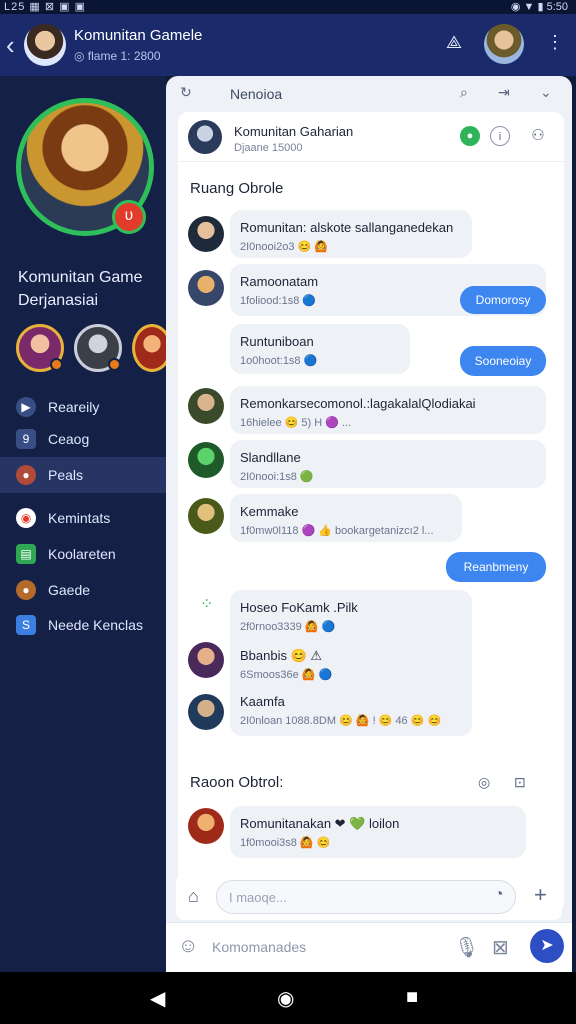 This screenshot has height=1024, width=576. What do you see at coordinates (270, 457) in the screenshot?
I see `message-text: Slandllane` at bounding box center [270, 457].